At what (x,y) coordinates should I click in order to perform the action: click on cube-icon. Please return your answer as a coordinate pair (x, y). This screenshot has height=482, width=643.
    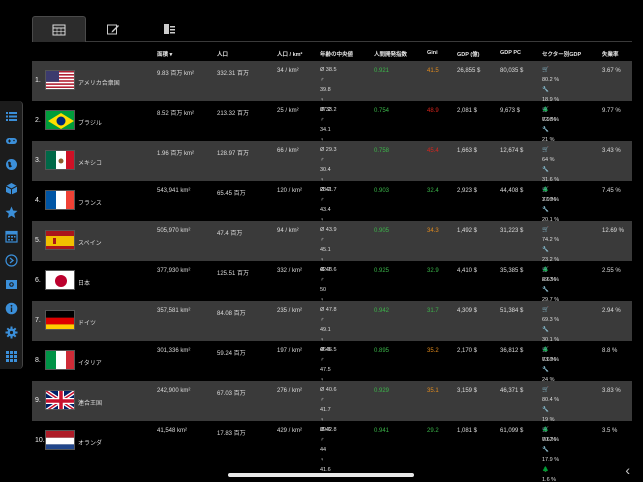
    Looking at the image, I should click on (11, 189).